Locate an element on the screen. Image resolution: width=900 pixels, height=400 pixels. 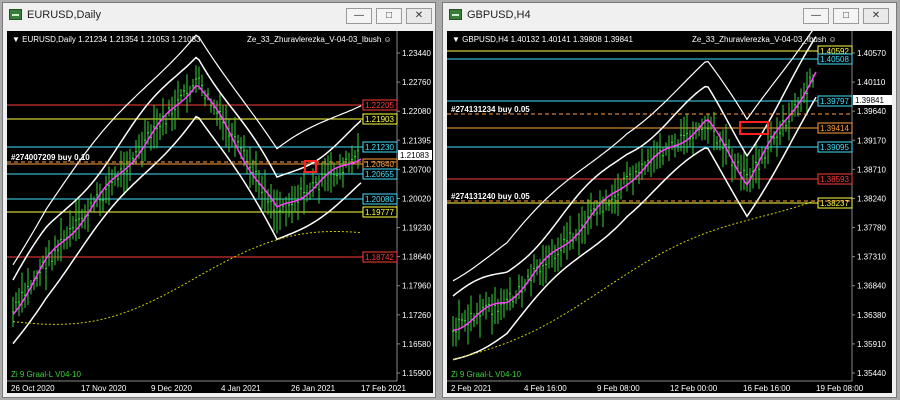
price-tick-label: 1.17260 is located at coordinates (416, 315).